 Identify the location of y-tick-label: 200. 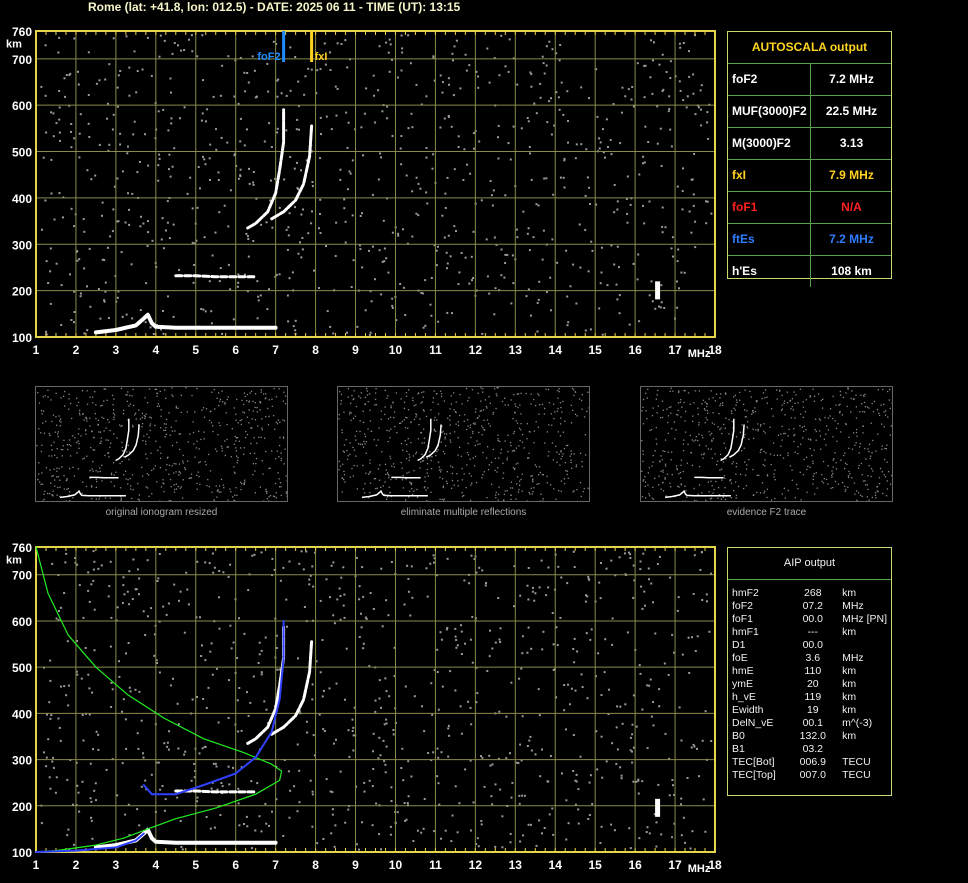
(22, 807).